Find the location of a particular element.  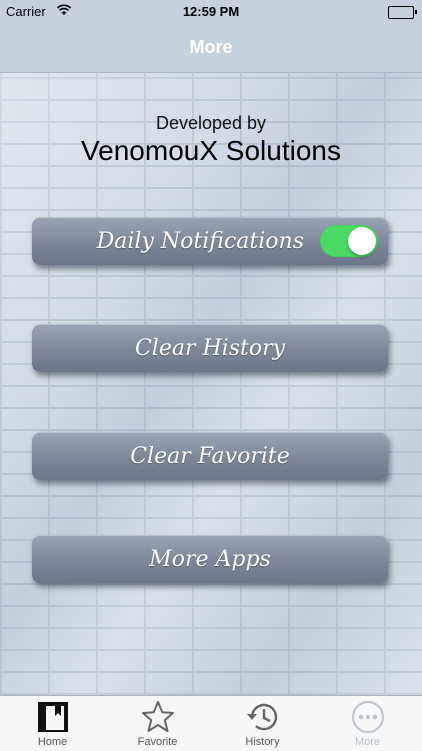

more-apps-button: More Apps is located at coordinates (210, 559).